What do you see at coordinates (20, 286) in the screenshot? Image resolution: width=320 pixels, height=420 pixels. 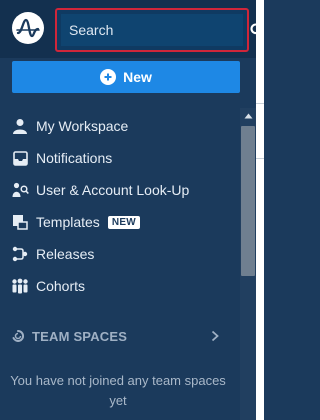 I see `cohorts-icon` at bounding box center [20, 286].